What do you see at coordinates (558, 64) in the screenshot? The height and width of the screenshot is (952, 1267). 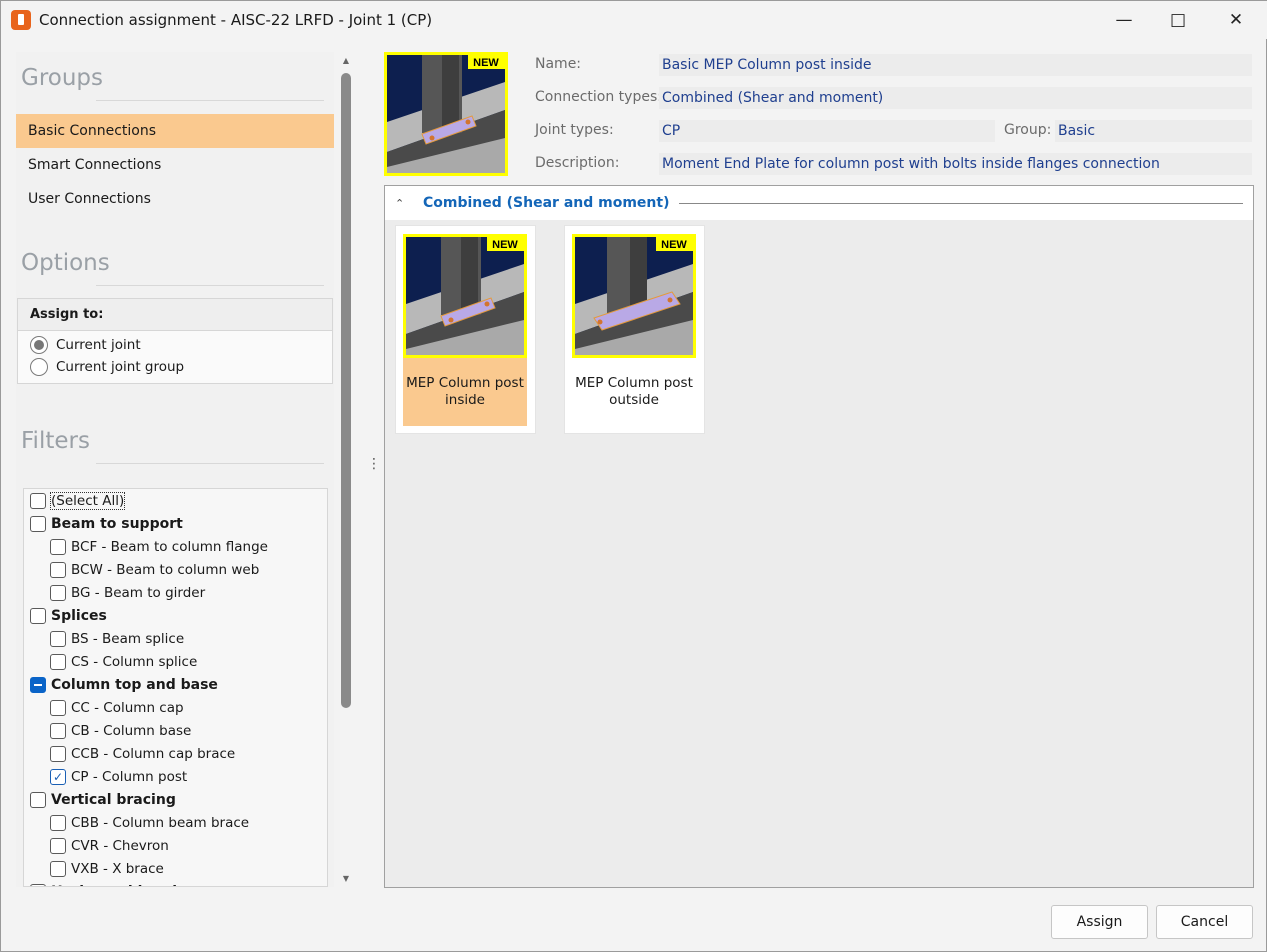 I see `name-label: Name:` at bounding box center [558, 64].